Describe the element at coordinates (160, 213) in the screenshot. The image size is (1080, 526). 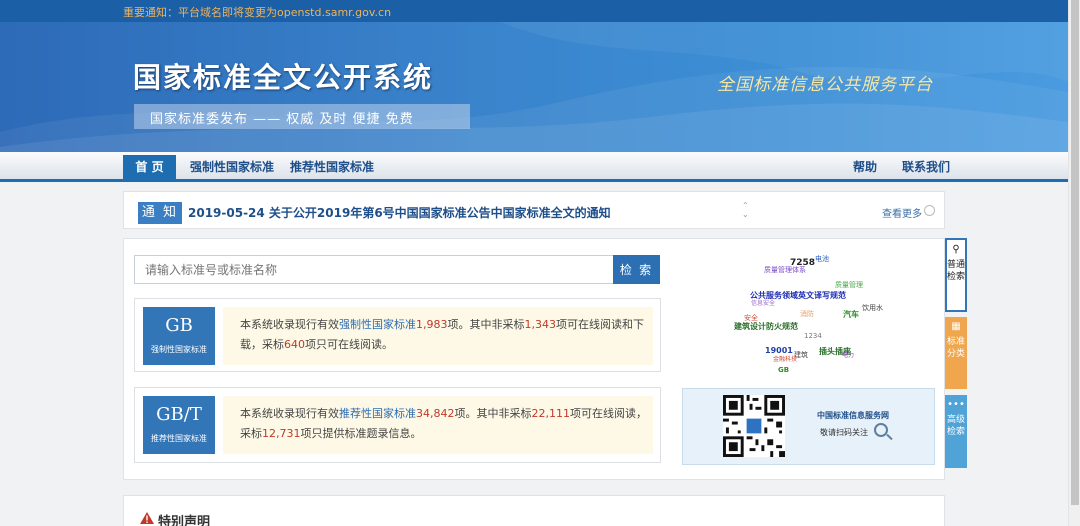
I see `notice-tag: 通 知` at that location.